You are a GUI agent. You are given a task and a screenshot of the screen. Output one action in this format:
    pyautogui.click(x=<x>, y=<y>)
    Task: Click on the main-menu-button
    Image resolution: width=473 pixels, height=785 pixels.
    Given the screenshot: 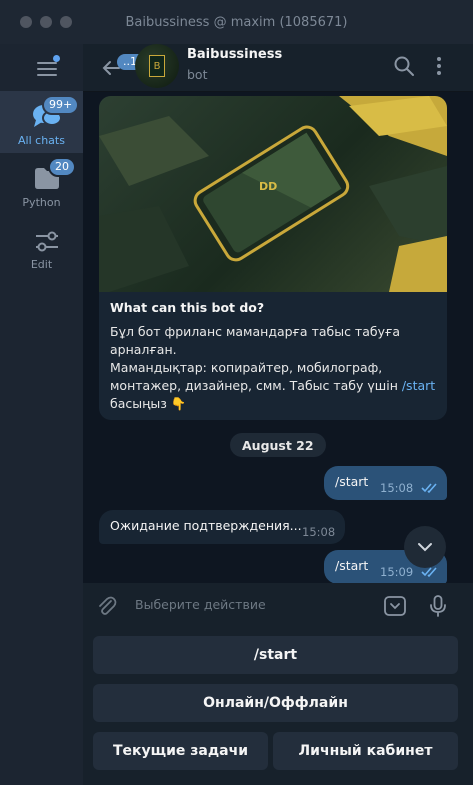 What is the action you would take?
    pyautogui.click(x=47, y=68)
    